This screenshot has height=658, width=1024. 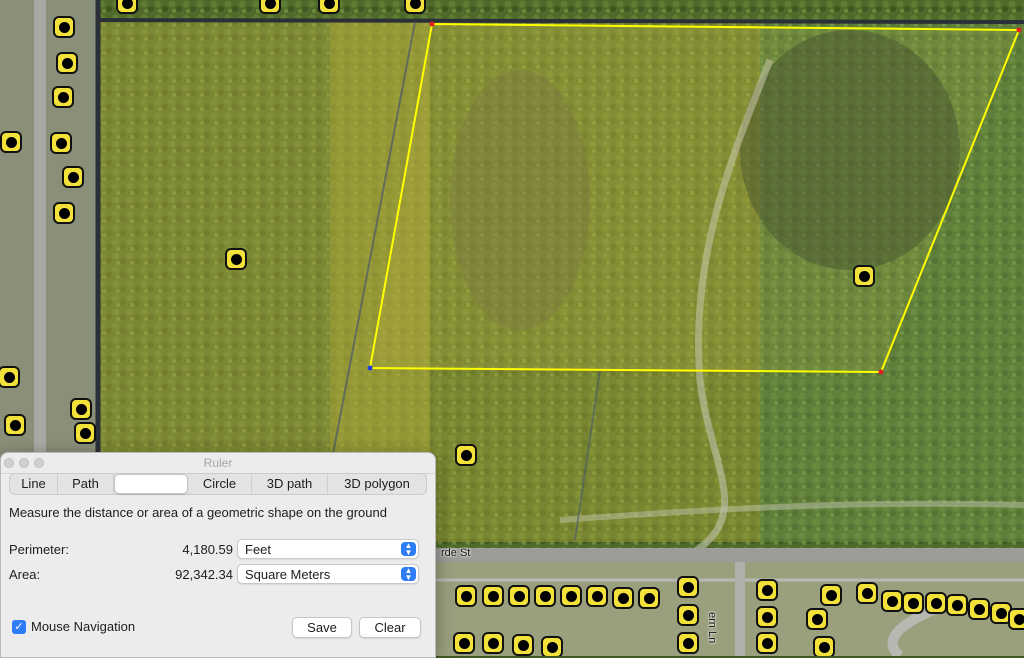 What do you see at coordinates (328, 549) in the screenshot?
I see `perimeter-unit-select: Feet ▲ ▼` at bounding box center [328, 549].